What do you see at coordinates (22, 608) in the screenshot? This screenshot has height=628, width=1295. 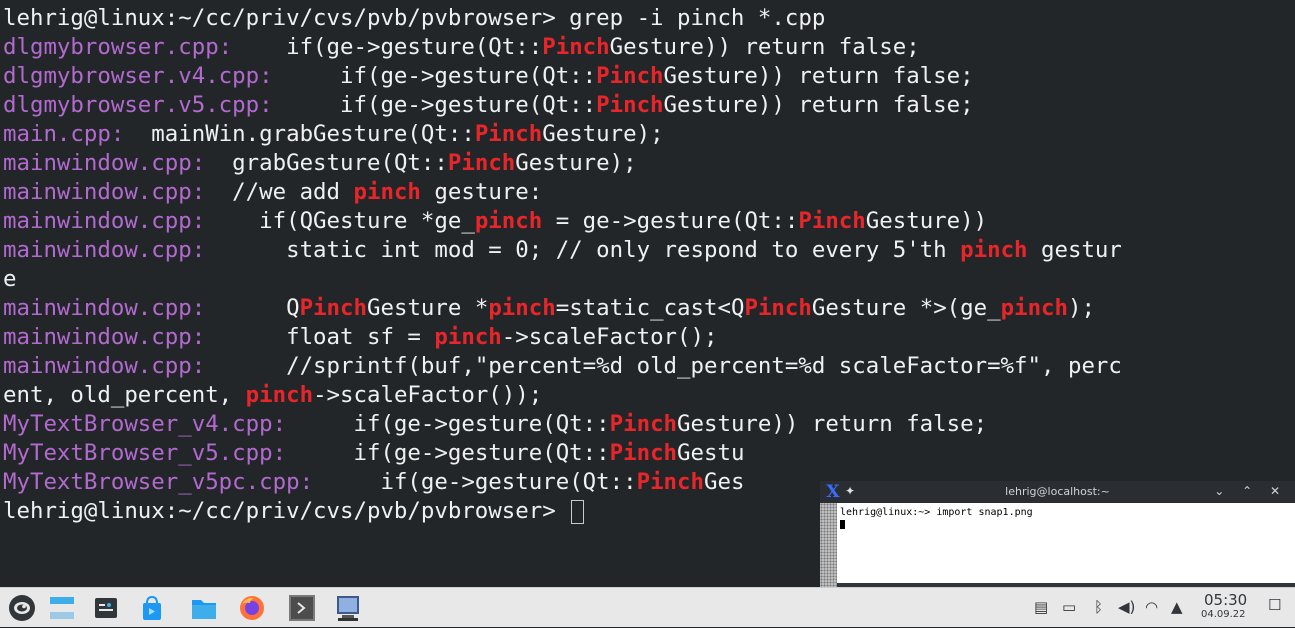 I see `opensuse-menu-icon` at bounding box center [22, 608].